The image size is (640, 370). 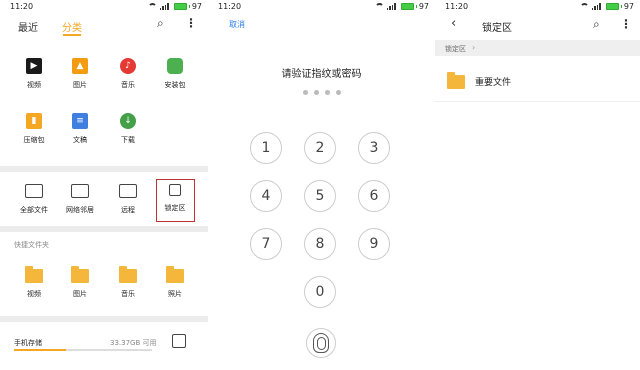 I want to click on page-title: 锁定区, so click(x=497, y=28).